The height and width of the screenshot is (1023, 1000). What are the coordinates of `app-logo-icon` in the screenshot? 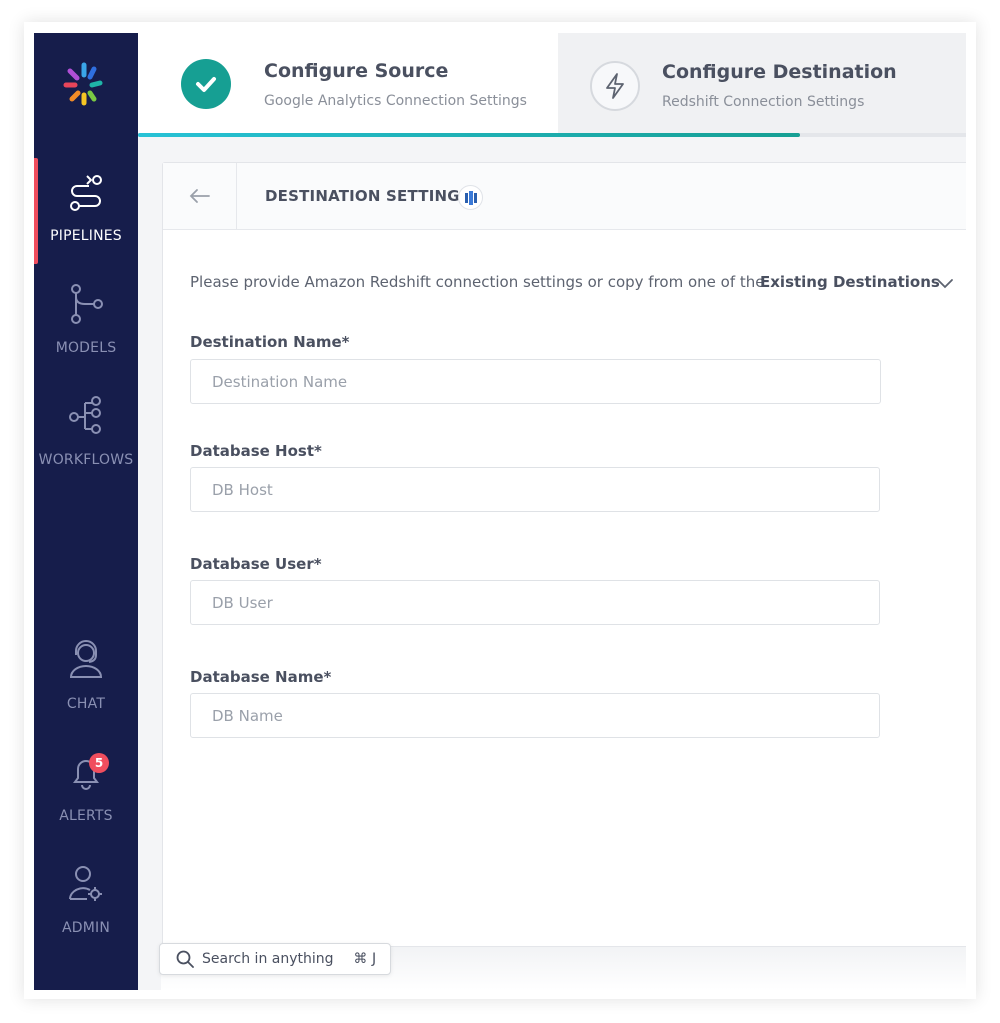 It's located at (84, 85).